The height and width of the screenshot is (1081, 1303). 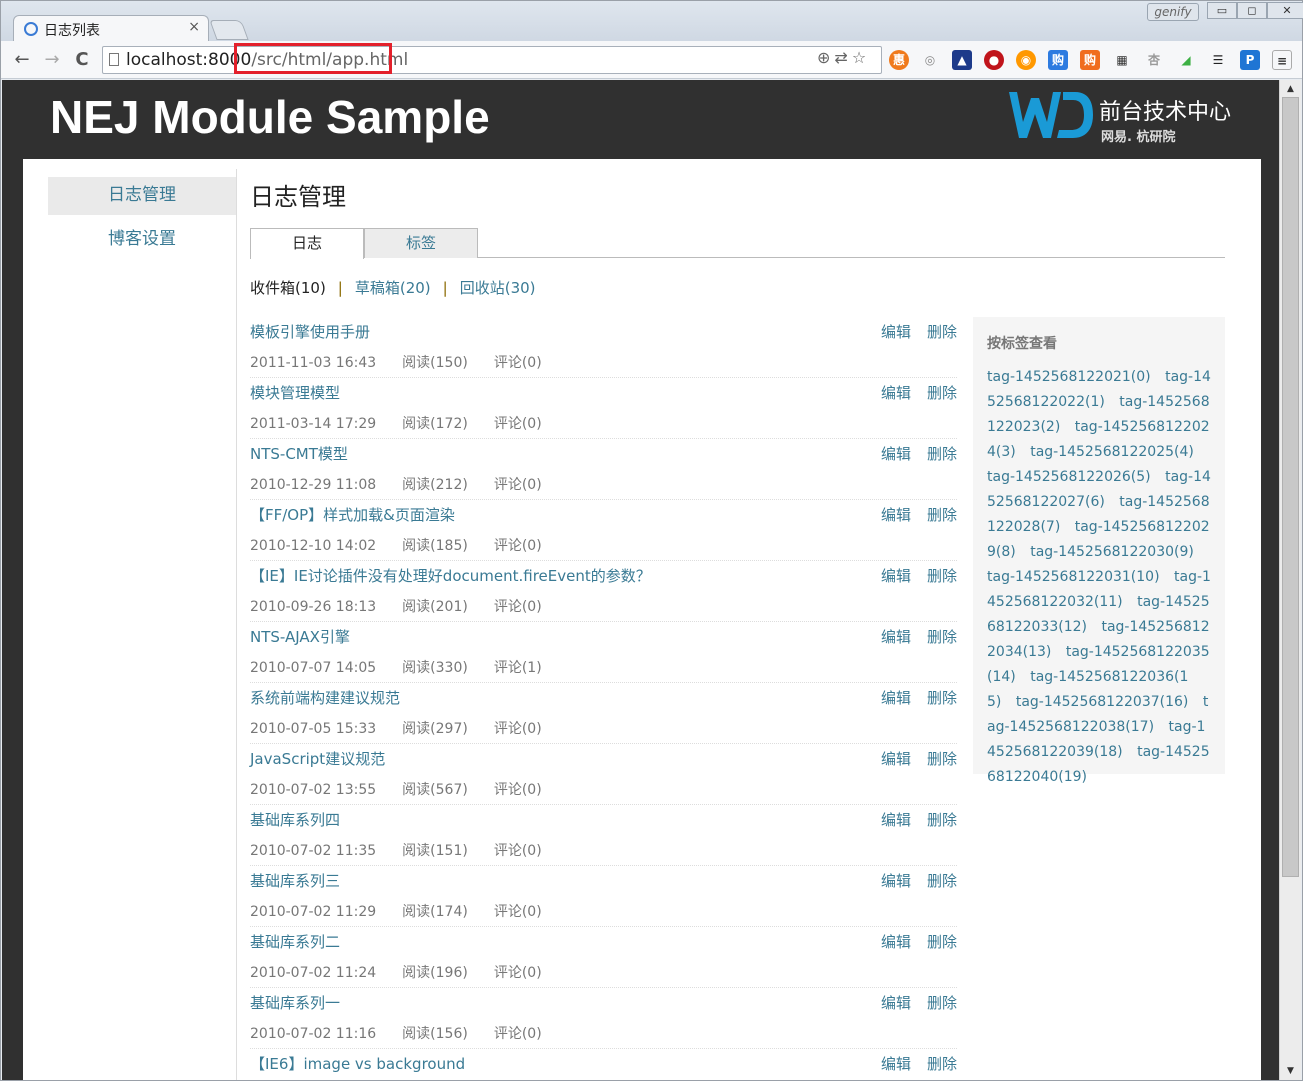 What do you see at coordinates (1290, 89) in the screenshot?
I see `scroll-up-icon: ▲` at bounding box center [1290, 89].